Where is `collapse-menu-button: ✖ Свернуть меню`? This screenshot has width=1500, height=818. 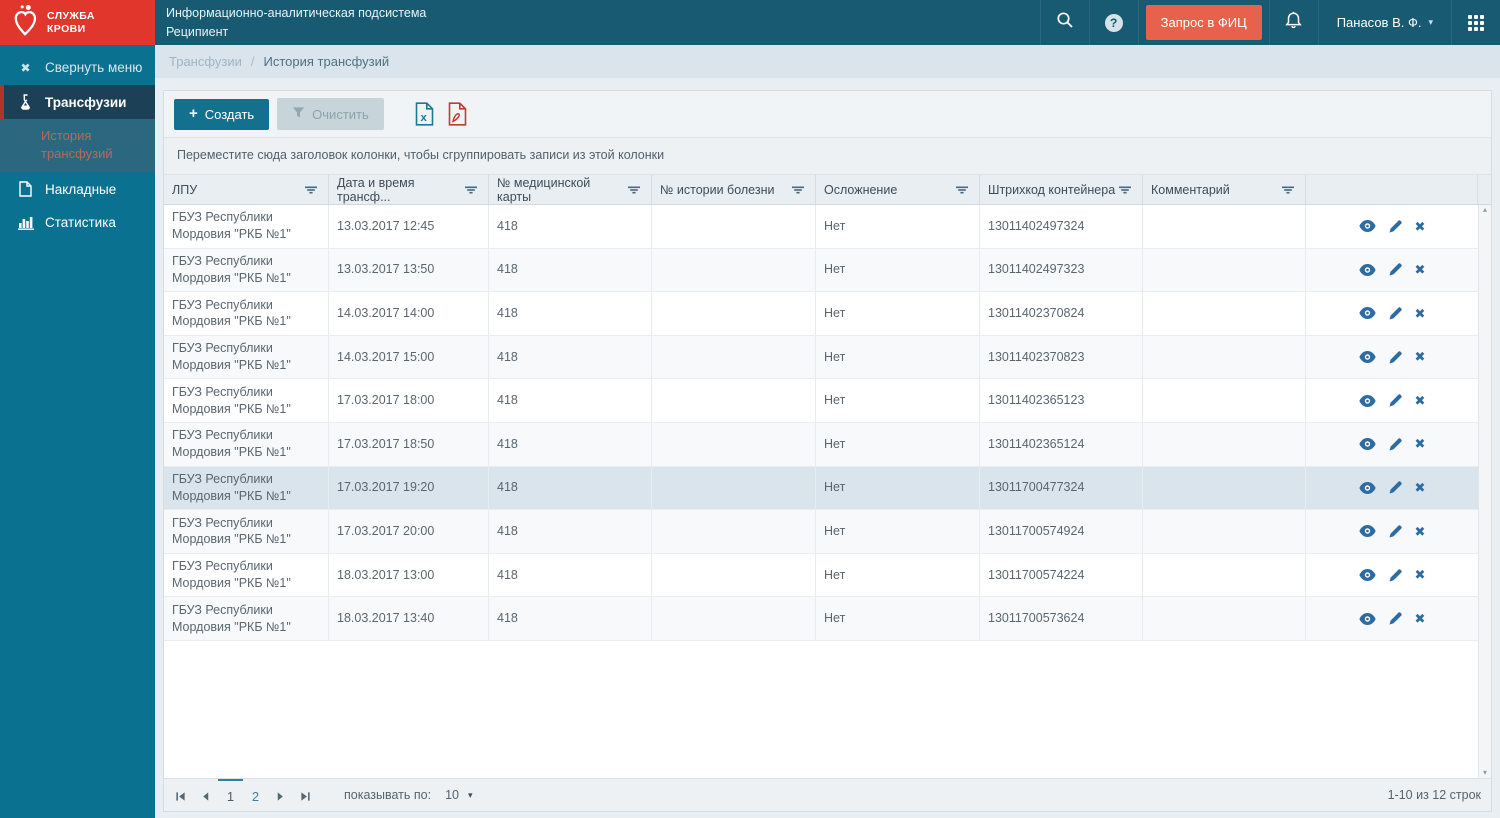 collapse-menu-button: ✖ Свернуть меню is located at coordinates (77, 67).